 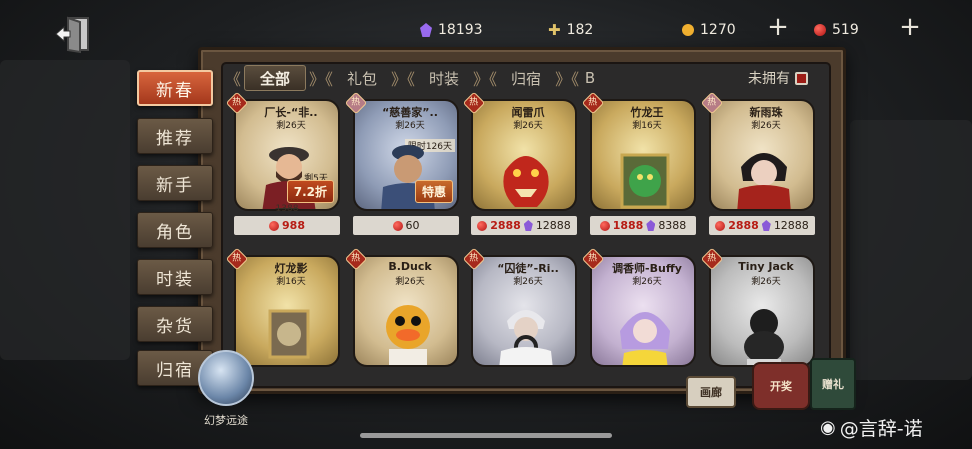 I want to click on red-dragon-icon, so click(x=526, y=181).